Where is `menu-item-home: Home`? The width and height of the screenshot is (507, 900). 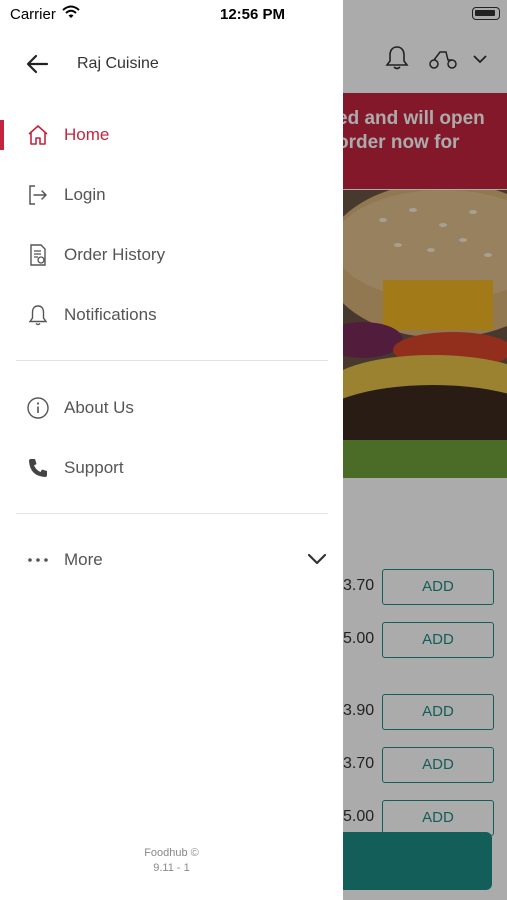 menu-item-home: Home is located at coordinates (171, 134).